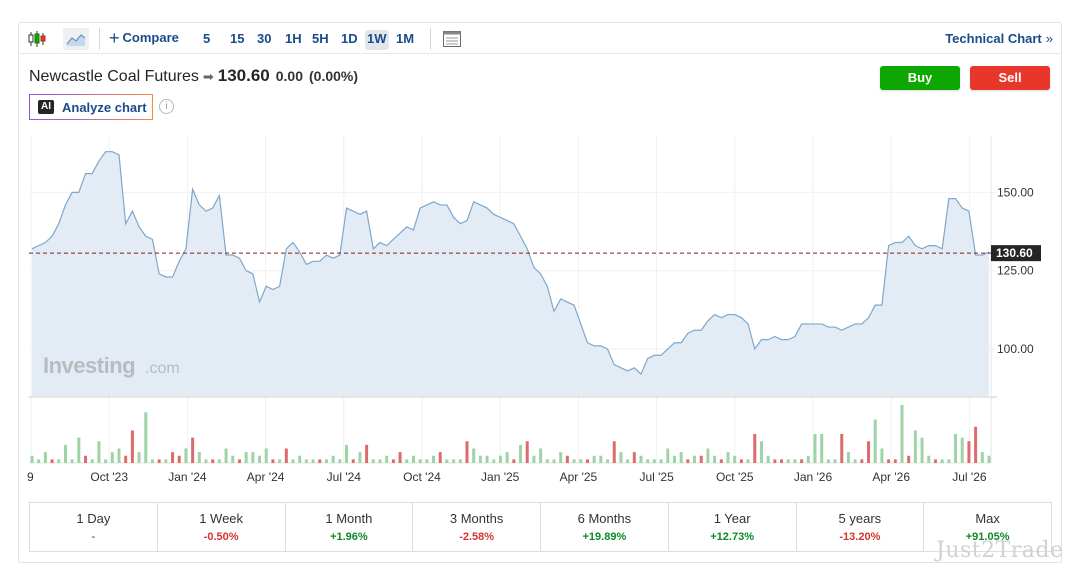  Describe the element at coordinates (579, 477) in the screenshot. I see `x-tick-label: Apr '25` at that location.